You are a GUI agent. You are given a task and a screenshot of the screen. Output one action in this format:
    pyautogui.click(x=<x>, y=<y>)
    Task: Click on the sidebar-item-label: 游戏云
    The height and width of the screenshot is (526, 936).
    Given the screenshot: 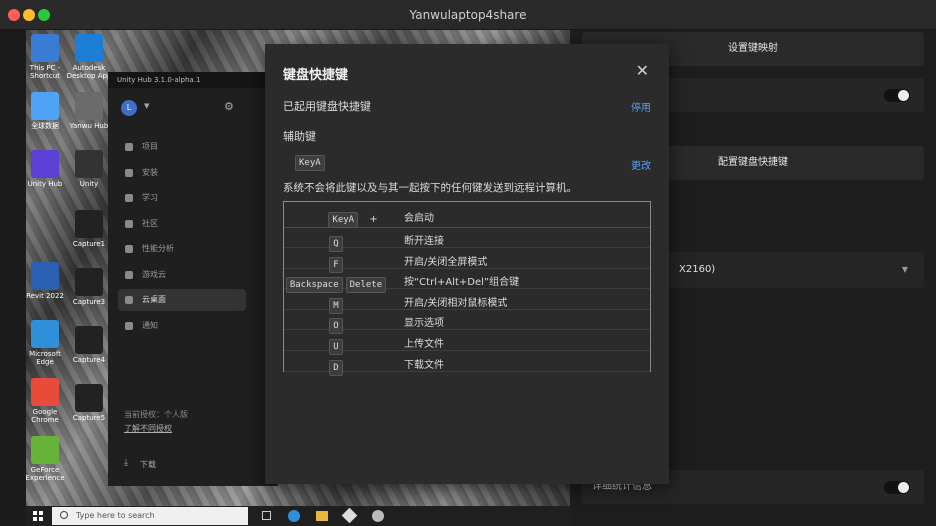 What is the action you would take?
    pyautogui.click(x=154, y=274)
    